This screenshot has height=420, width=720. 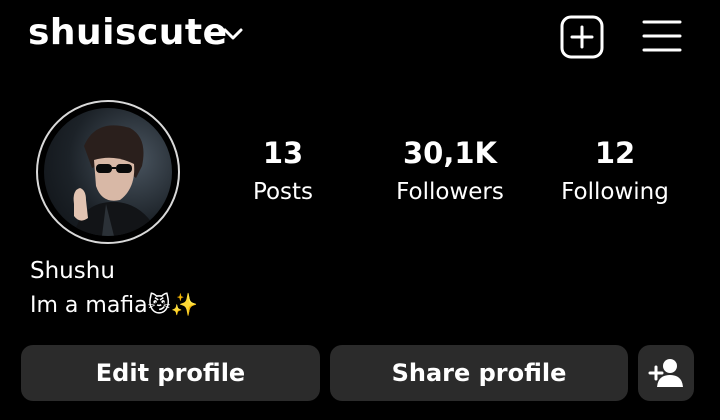 What do you see at coordinates (283, 153) in the screenshot?
I see `posts-count: 13` at bounding box center [283, 153].